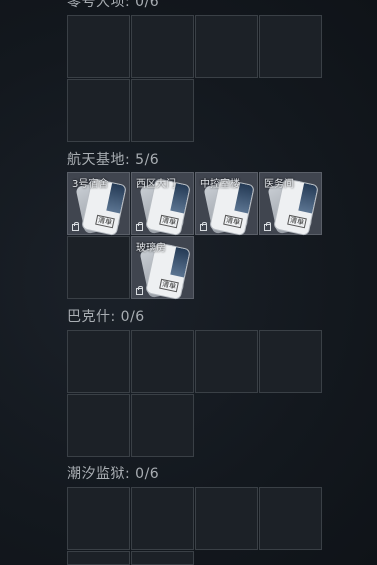  I want to click on key-label: 西区大门, so click(156, 184).